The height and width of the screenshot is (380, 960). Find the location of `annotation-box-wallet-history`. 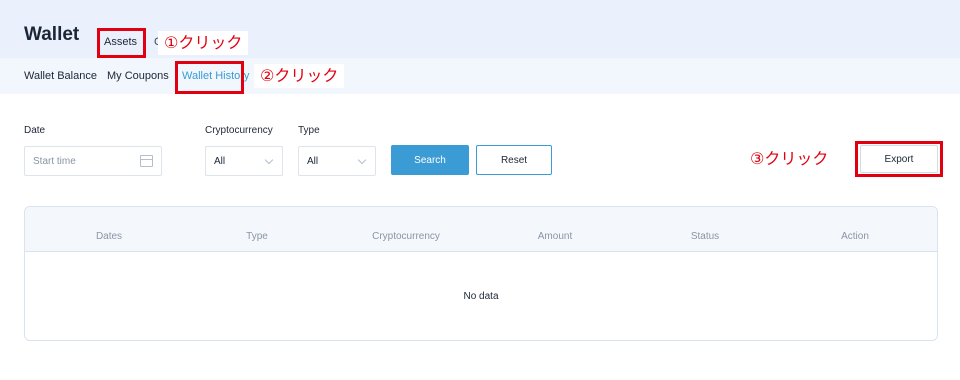

annotation-box-wallet-history is located at coordinates (209, 77).